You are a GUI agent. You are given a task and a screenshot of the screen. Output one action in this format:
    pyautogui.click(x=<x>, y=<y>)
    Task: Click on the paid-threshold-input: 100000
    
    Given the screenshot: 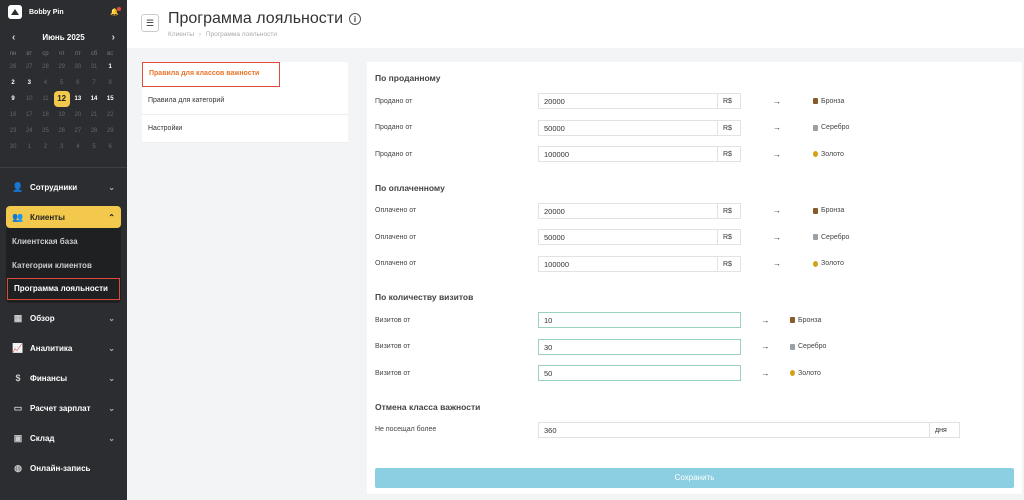 What is the action you would take?
    pyautogui.click(x=628, y=263)
    